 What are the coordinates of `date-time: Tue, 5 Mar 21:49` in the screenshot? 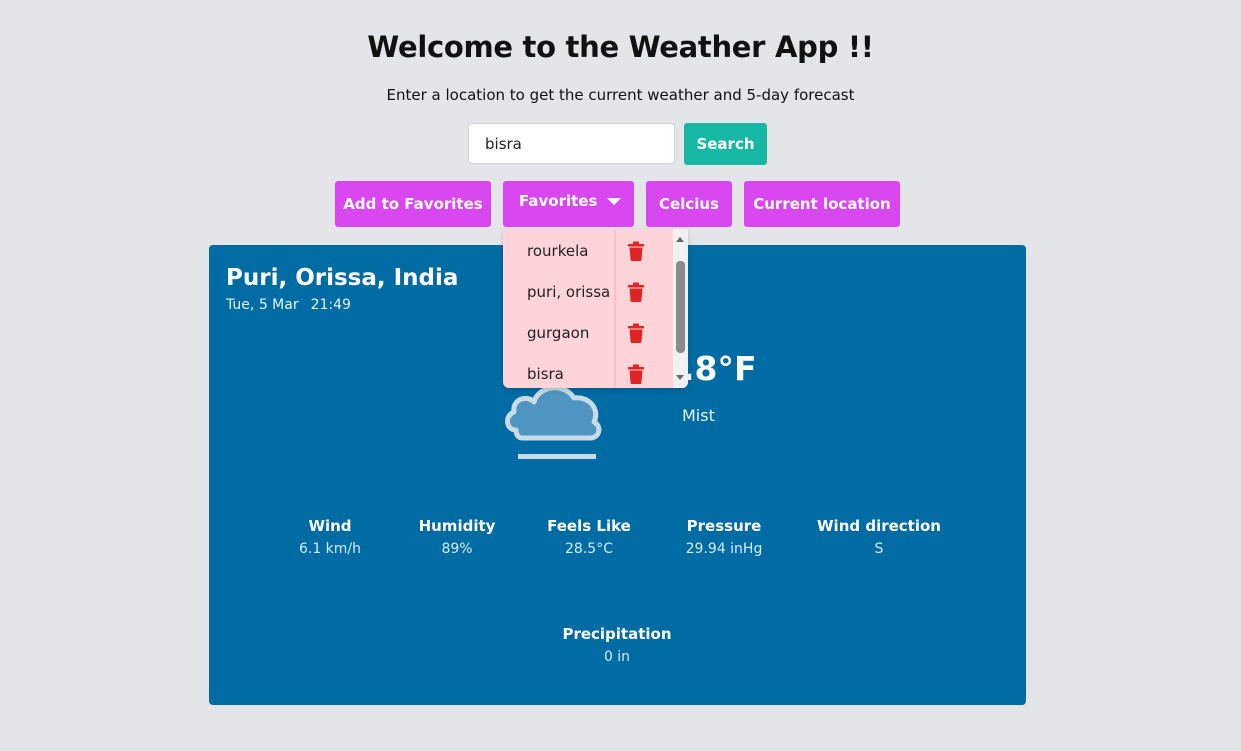 It's located at (288, 305).